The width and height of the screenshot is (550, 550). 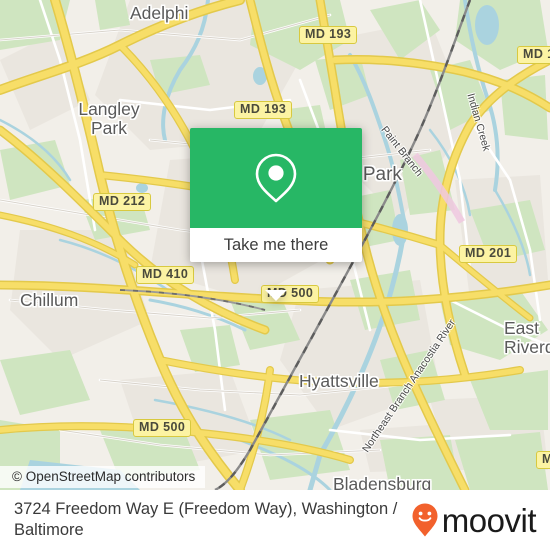 I want to click on moovit-brand: moovit, so click(x=474, y=520).